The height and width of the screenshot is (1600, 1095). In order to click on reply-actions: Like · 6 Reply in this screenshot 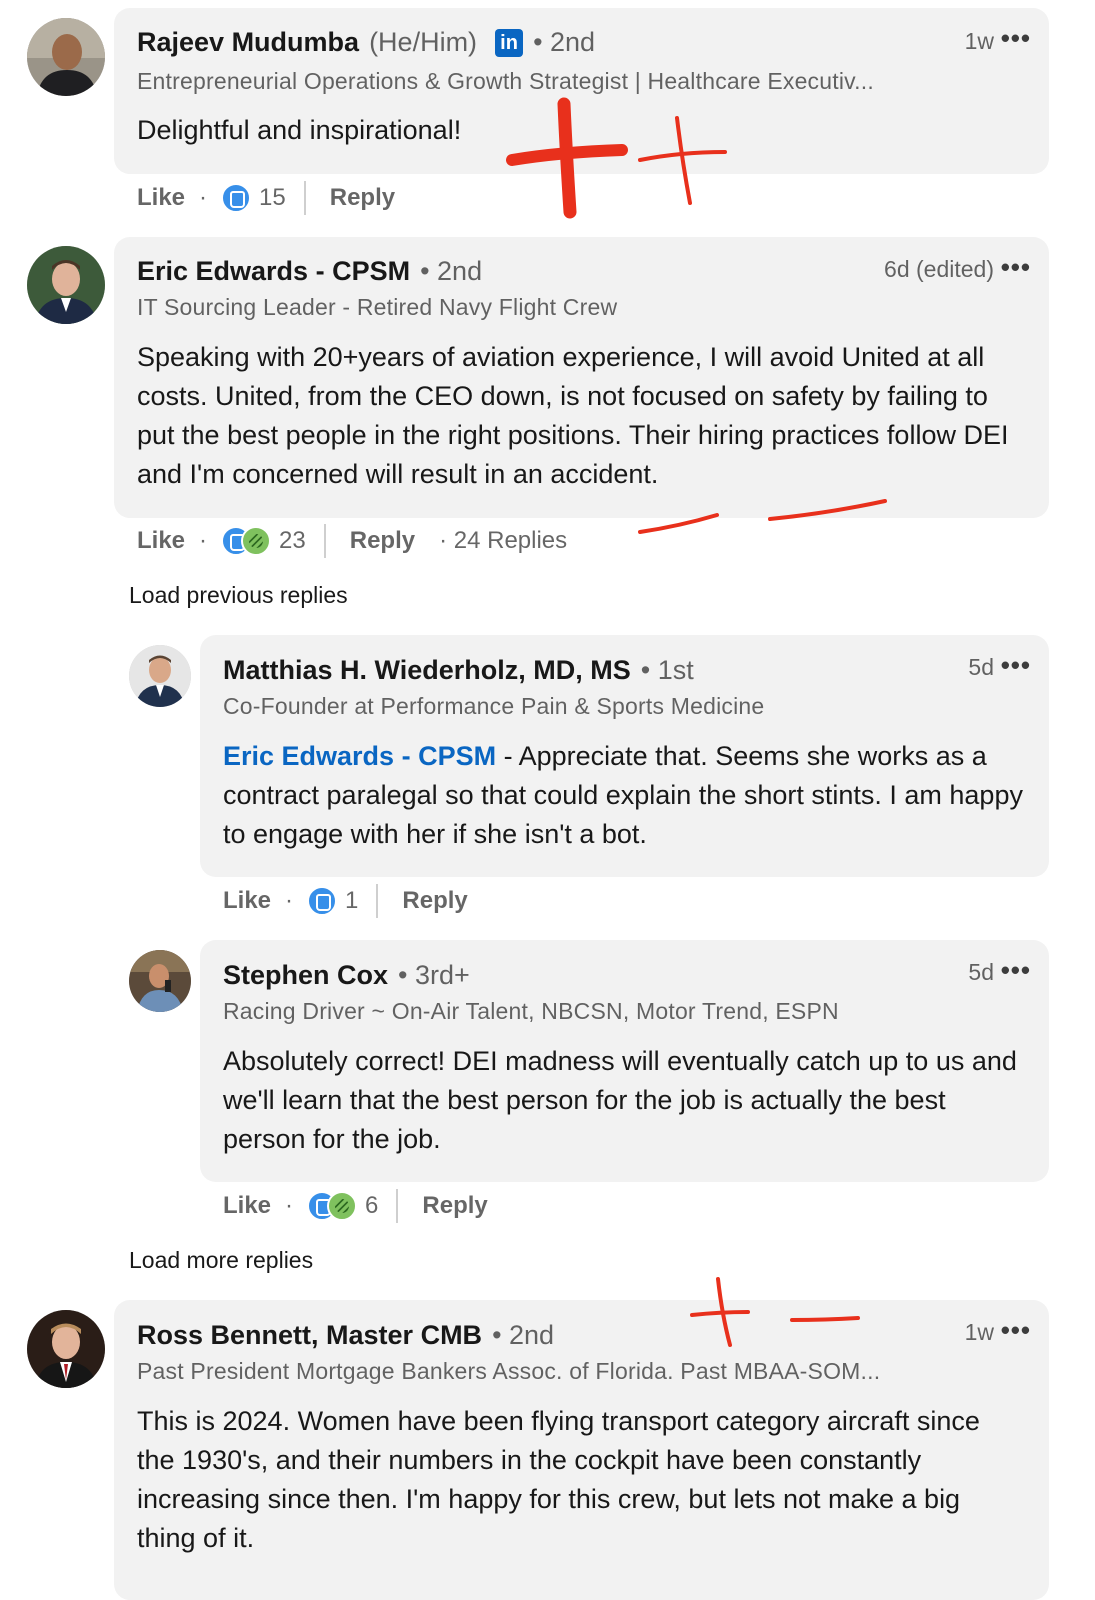, I will do `click(355, 1206)`.